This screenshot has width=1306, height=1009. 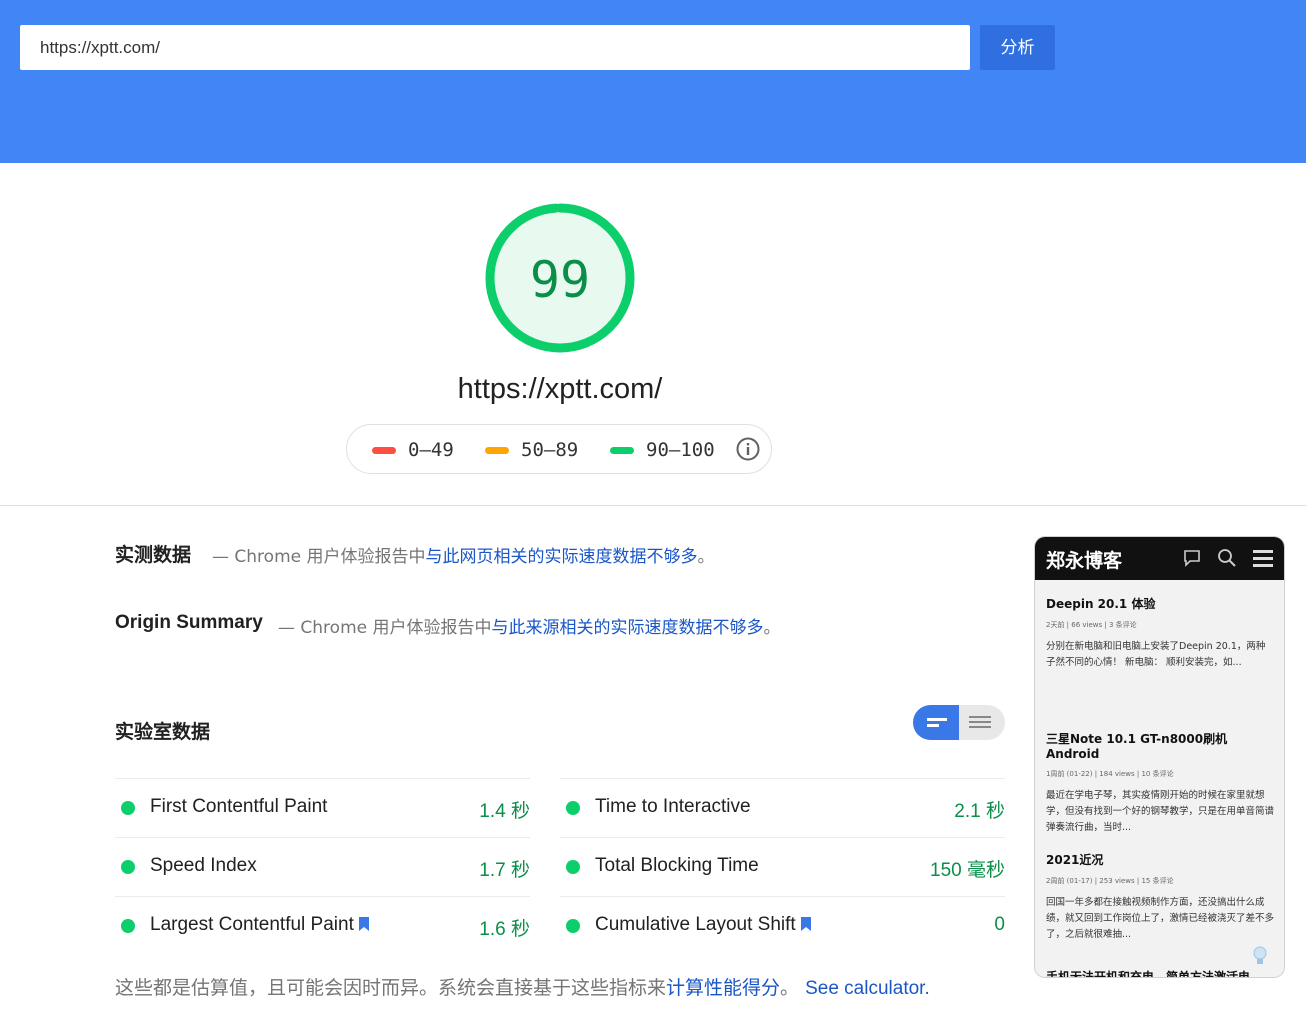 I want to click on see-calculator-link: See calculator., so click(x=867, y=988).